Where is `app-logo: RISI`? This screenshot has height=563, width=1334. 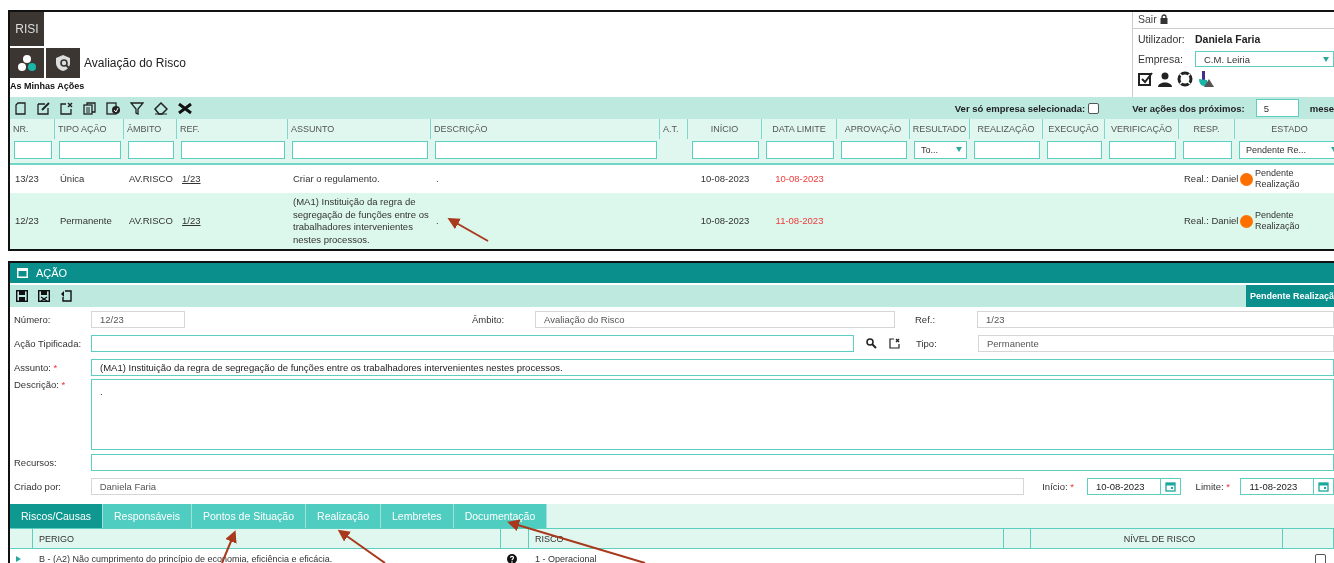
app-logo: RISI is located at coordinates (27, 29).